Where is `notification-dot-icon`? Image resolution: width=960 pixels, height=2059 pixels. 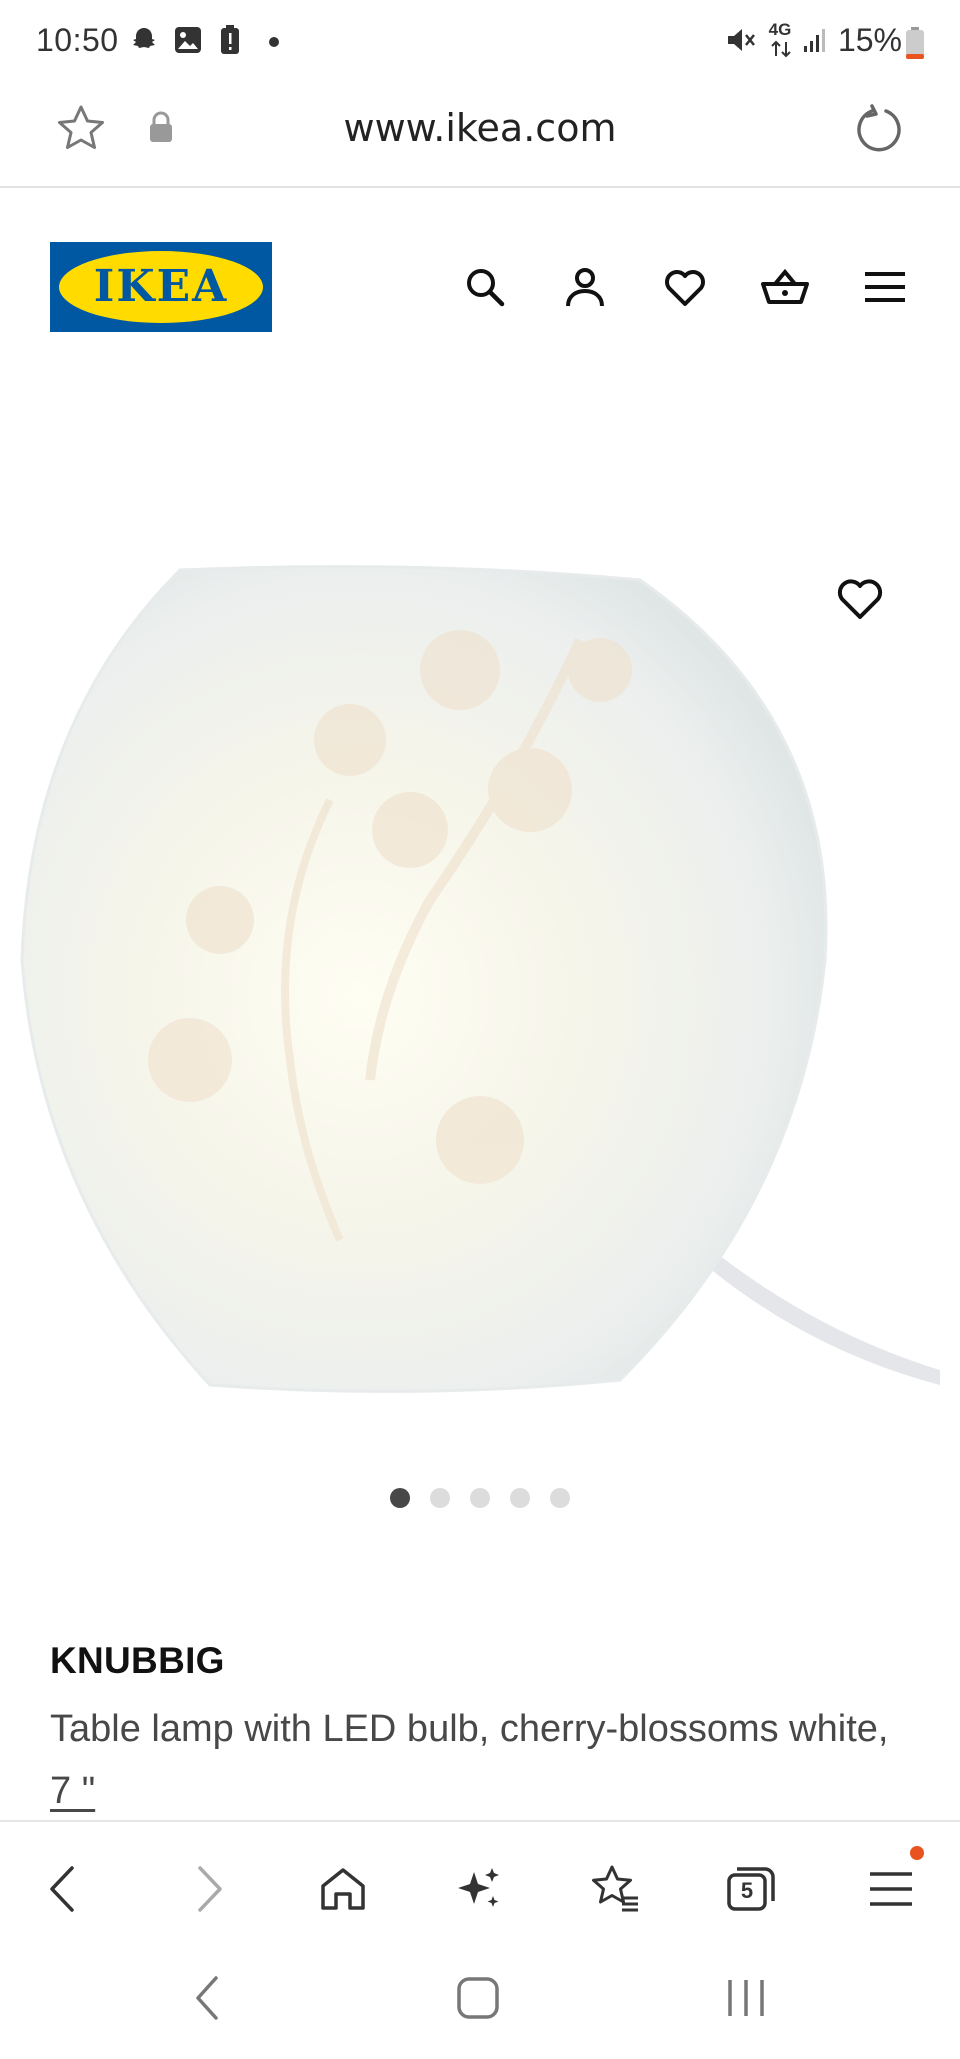 notification-dot-icon is located at coordinates (917, 1853).